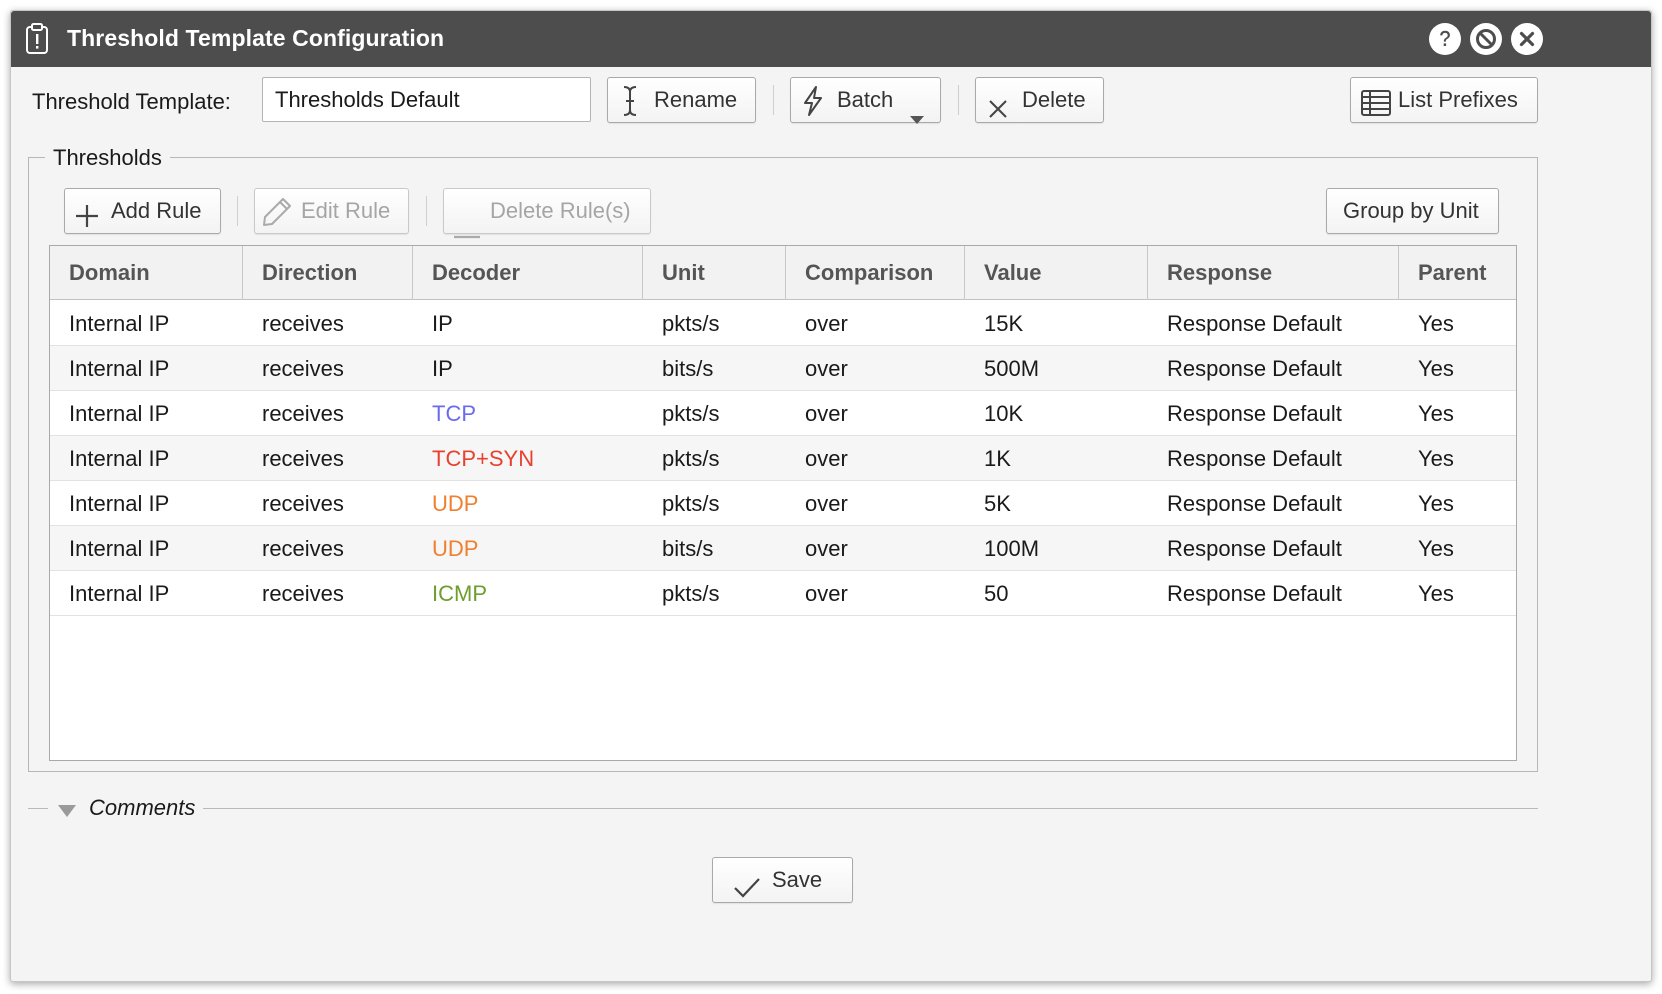 This screenshot has width=1662, height=994. I want to click on delete-rules-label: Delete Rule(s), so click(560, 210).